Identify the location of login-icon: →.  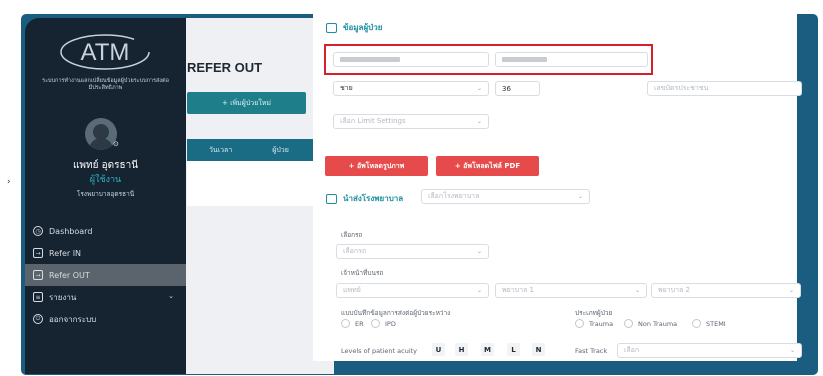
(38, 253).